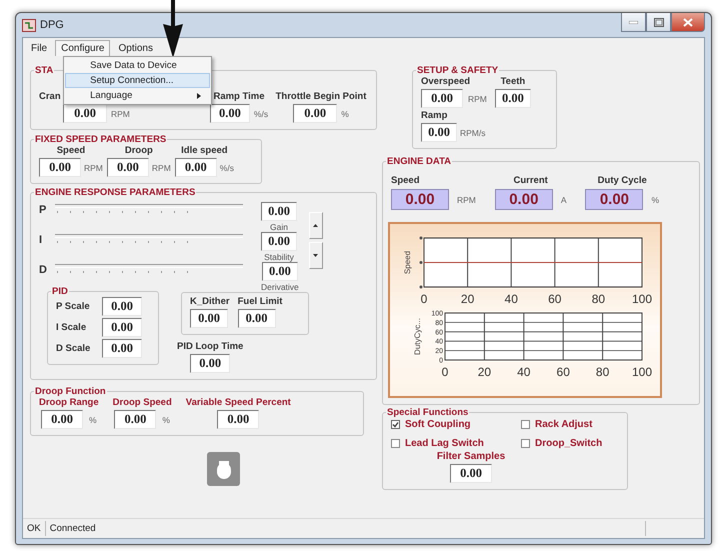 Image resolution: width=725 pixels, height=551 pixels. Describe the element at coordinates (41, 239) in the screenshot. I see `slider-label: I` at that location.